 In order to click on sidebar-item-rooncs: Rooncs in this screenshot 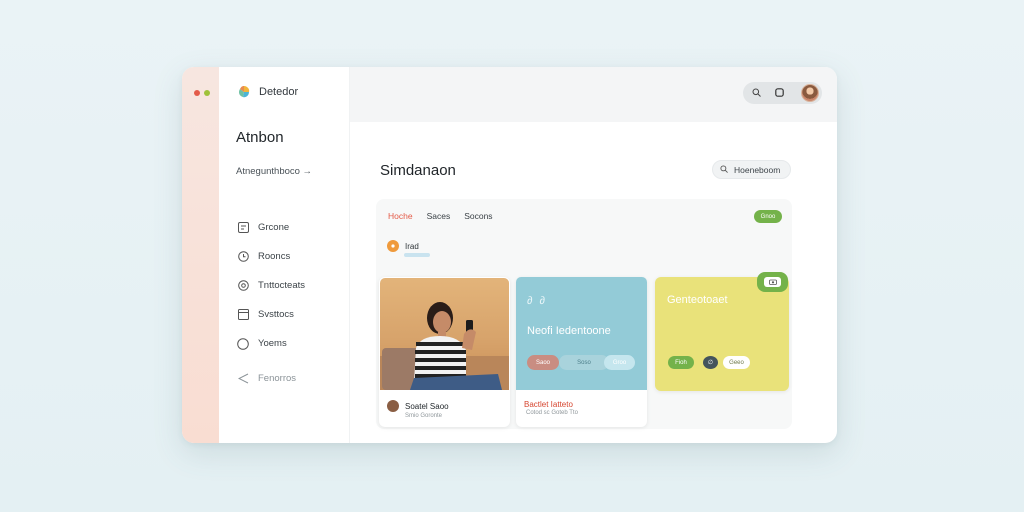, I will do `click(271, 256)`.